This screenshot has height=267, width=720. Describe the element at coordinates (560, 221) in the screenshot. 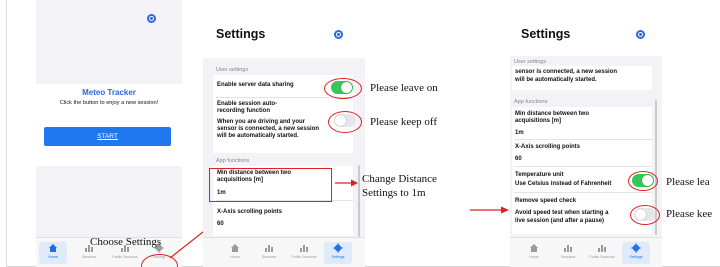

I see `speed-check-desc-2: live session (and after a pause)` at that location.